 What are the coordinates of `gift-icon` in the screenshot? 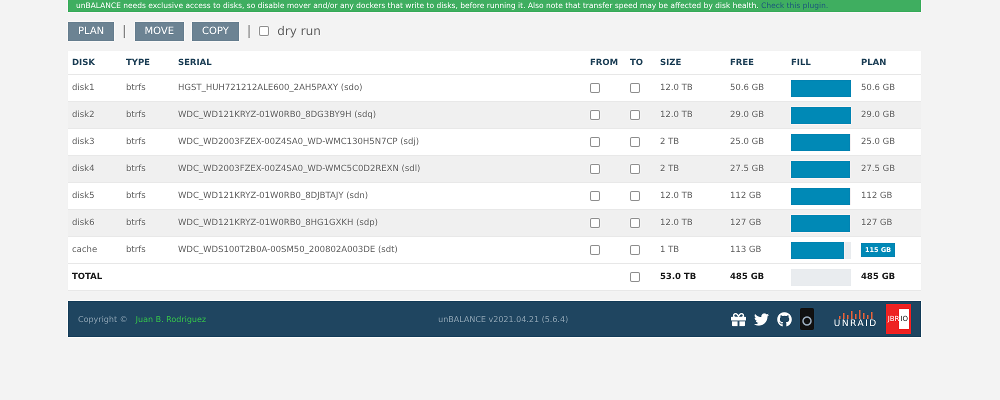 It's located at (738, 319).